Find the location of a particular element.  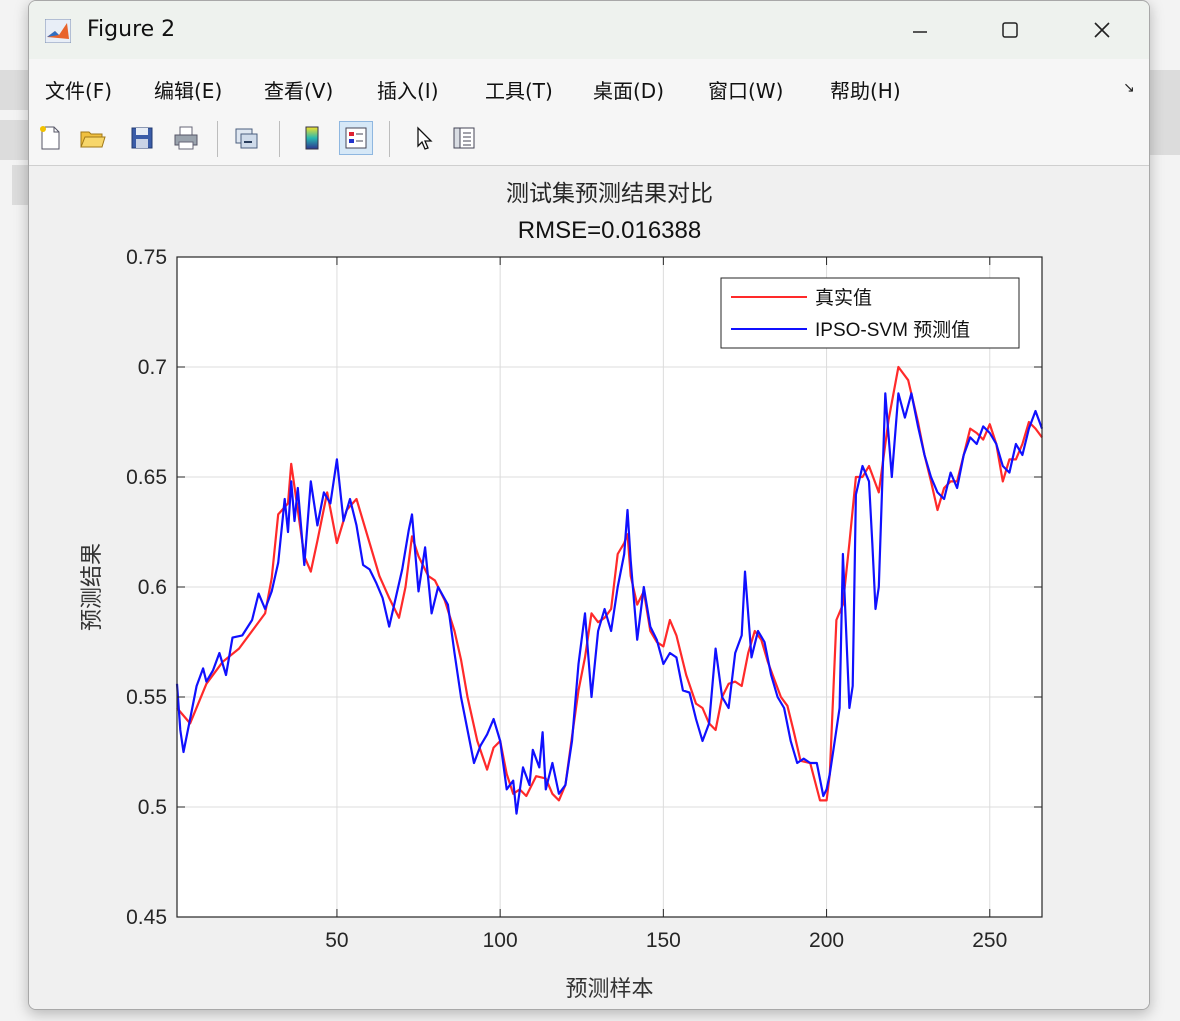

y-tick-label: 0.5 is located at coordinates (152, 807).